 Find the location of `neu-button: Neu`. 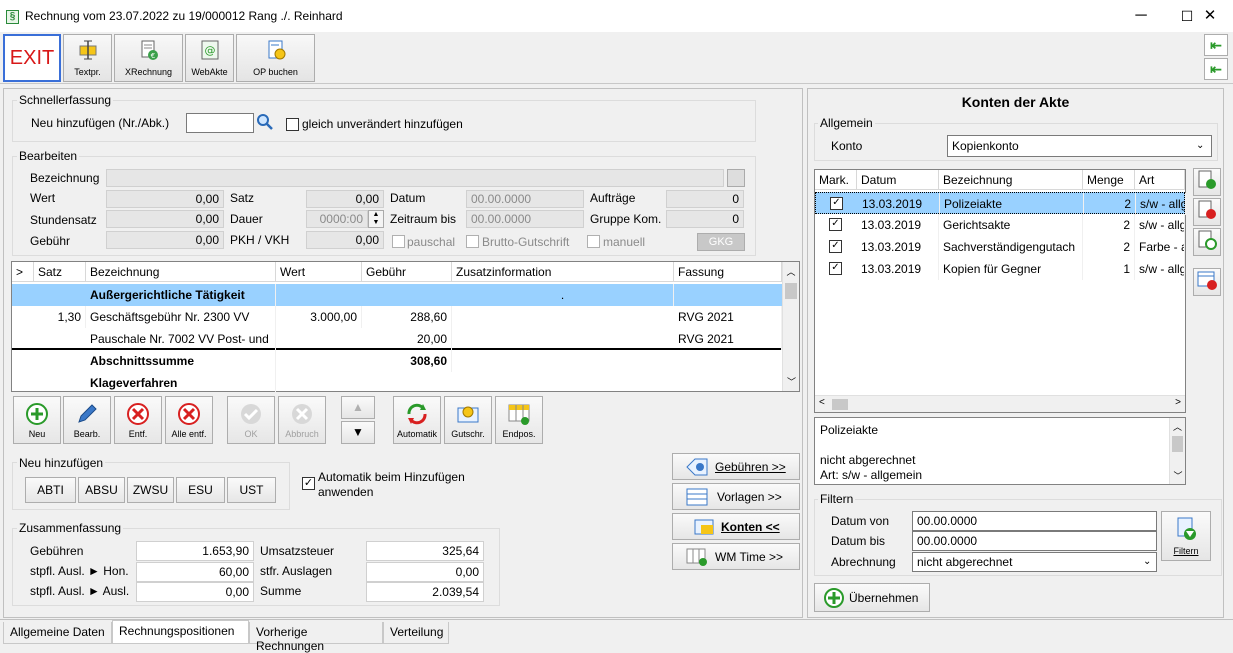

neu-button: Neu is located at coordinates (37, 420).